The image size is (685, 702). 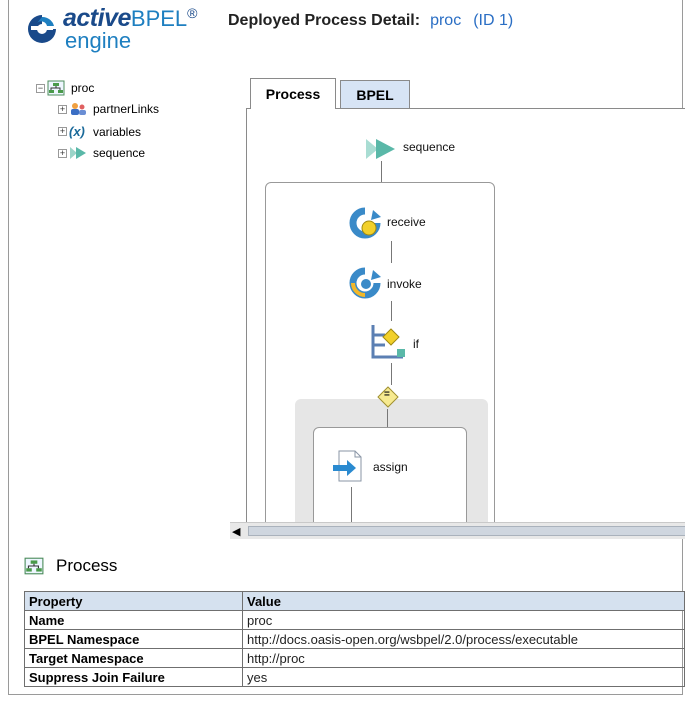 I want to click on property-name: Suppress Join Failure, so click(x=133, y=677).